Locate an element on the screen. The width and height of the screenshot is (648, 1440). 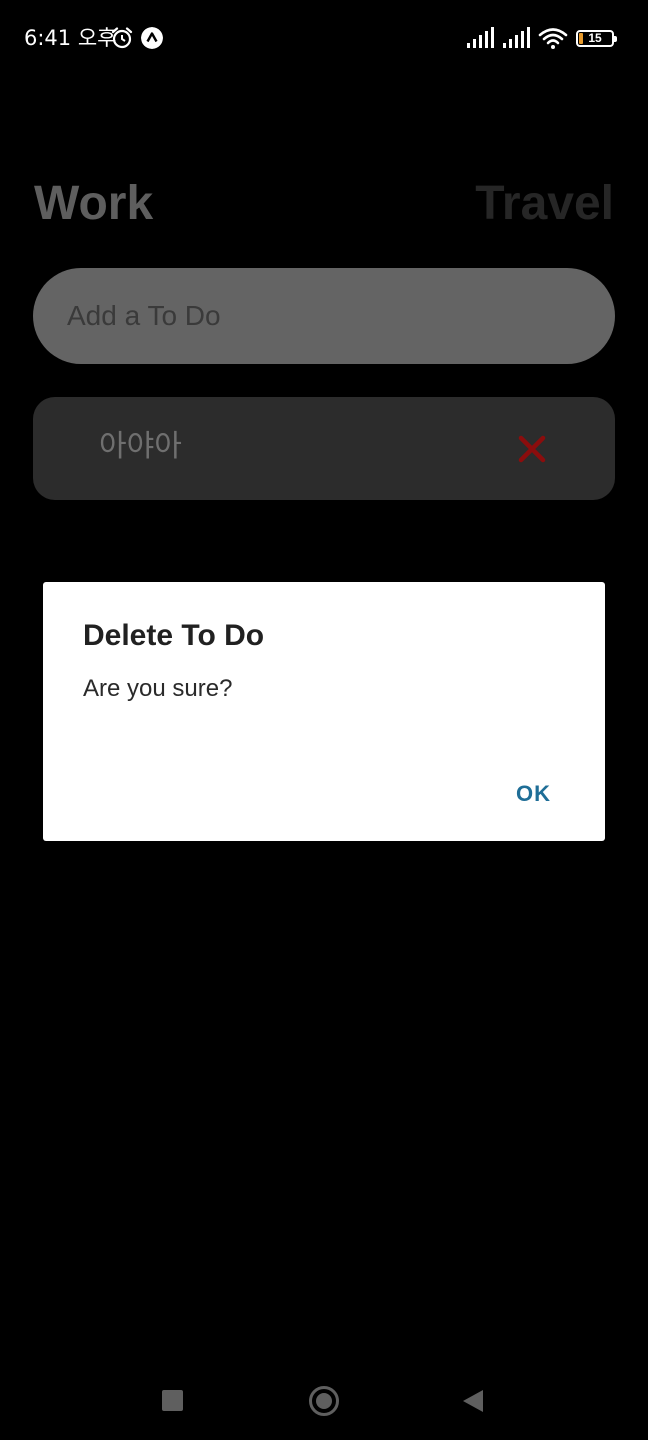
battery-level: 15 is located at coordinates (595, 38).